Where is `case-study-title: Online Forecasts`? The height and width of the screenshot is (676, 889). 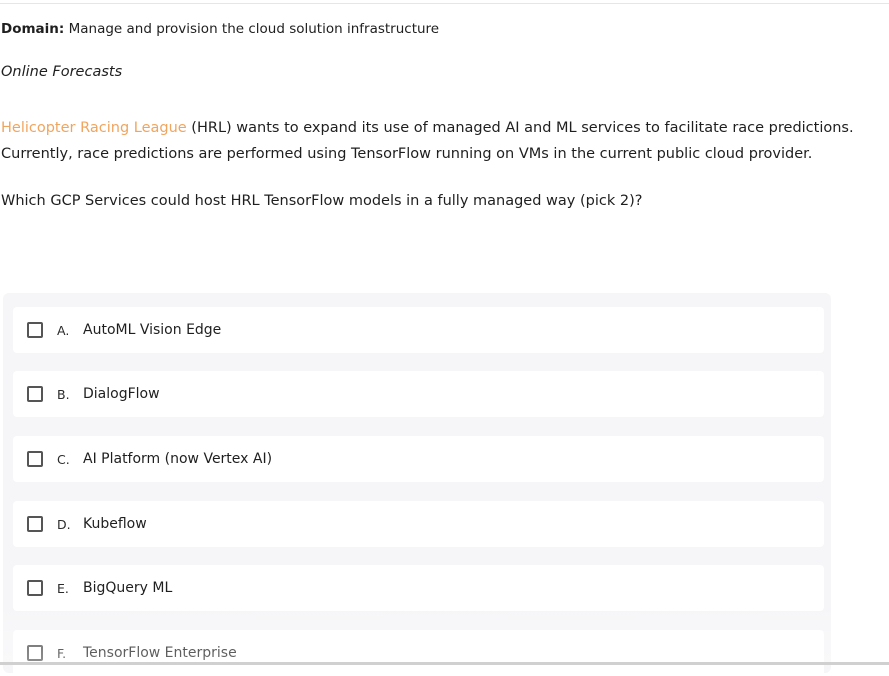
case-study-title: Online Forecasts is located at coordinates (62, 72).